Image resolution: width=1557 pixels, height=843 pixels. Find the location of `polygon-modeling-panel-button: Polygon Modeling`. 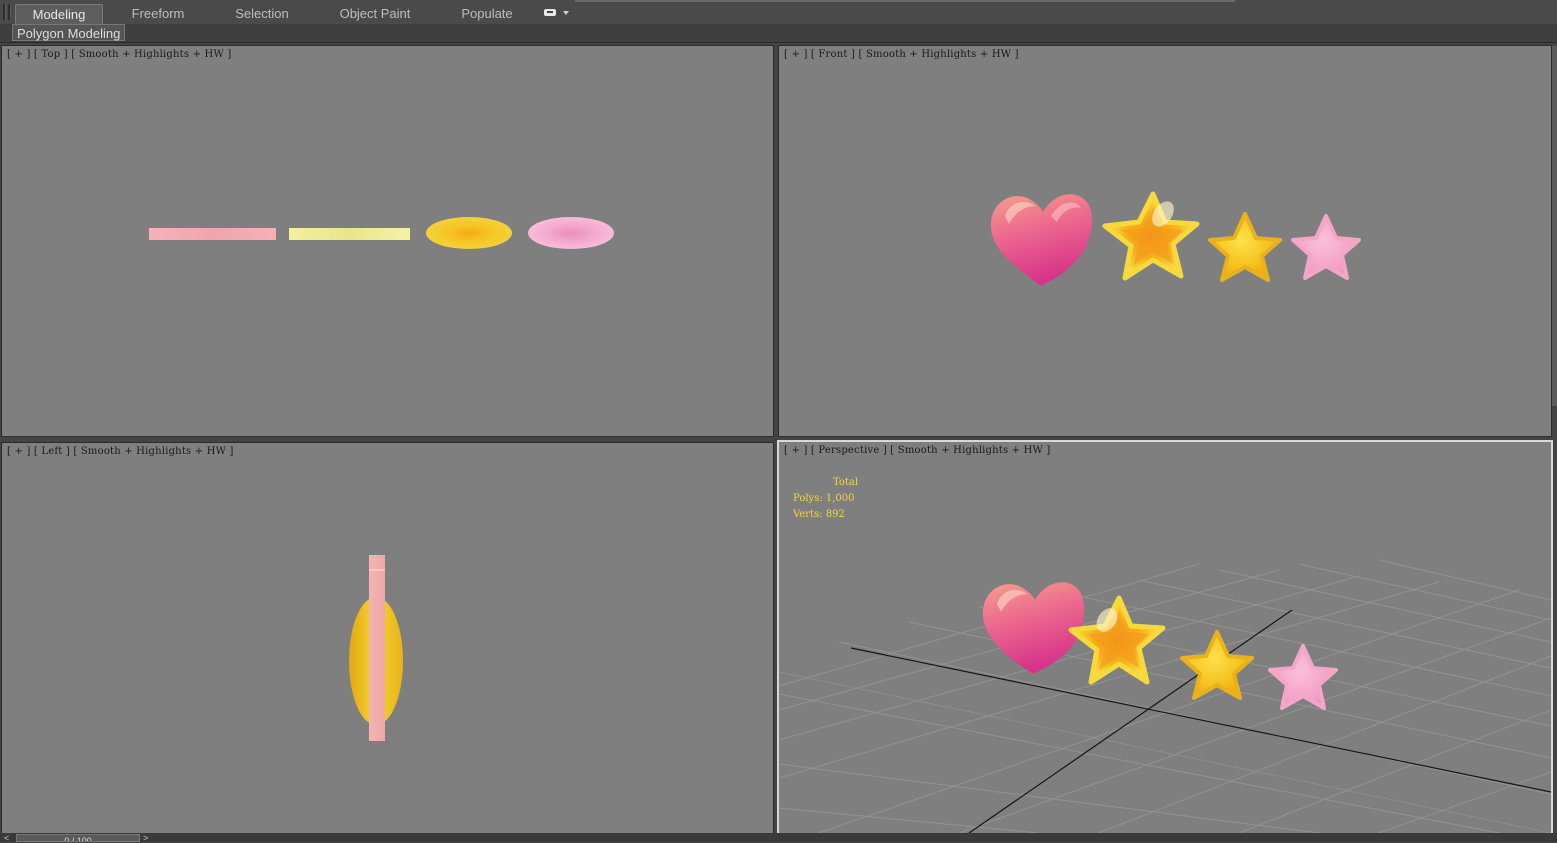

polygon-modeling-panel-button: Polygon Modeling is located at coordinates (69, 32).